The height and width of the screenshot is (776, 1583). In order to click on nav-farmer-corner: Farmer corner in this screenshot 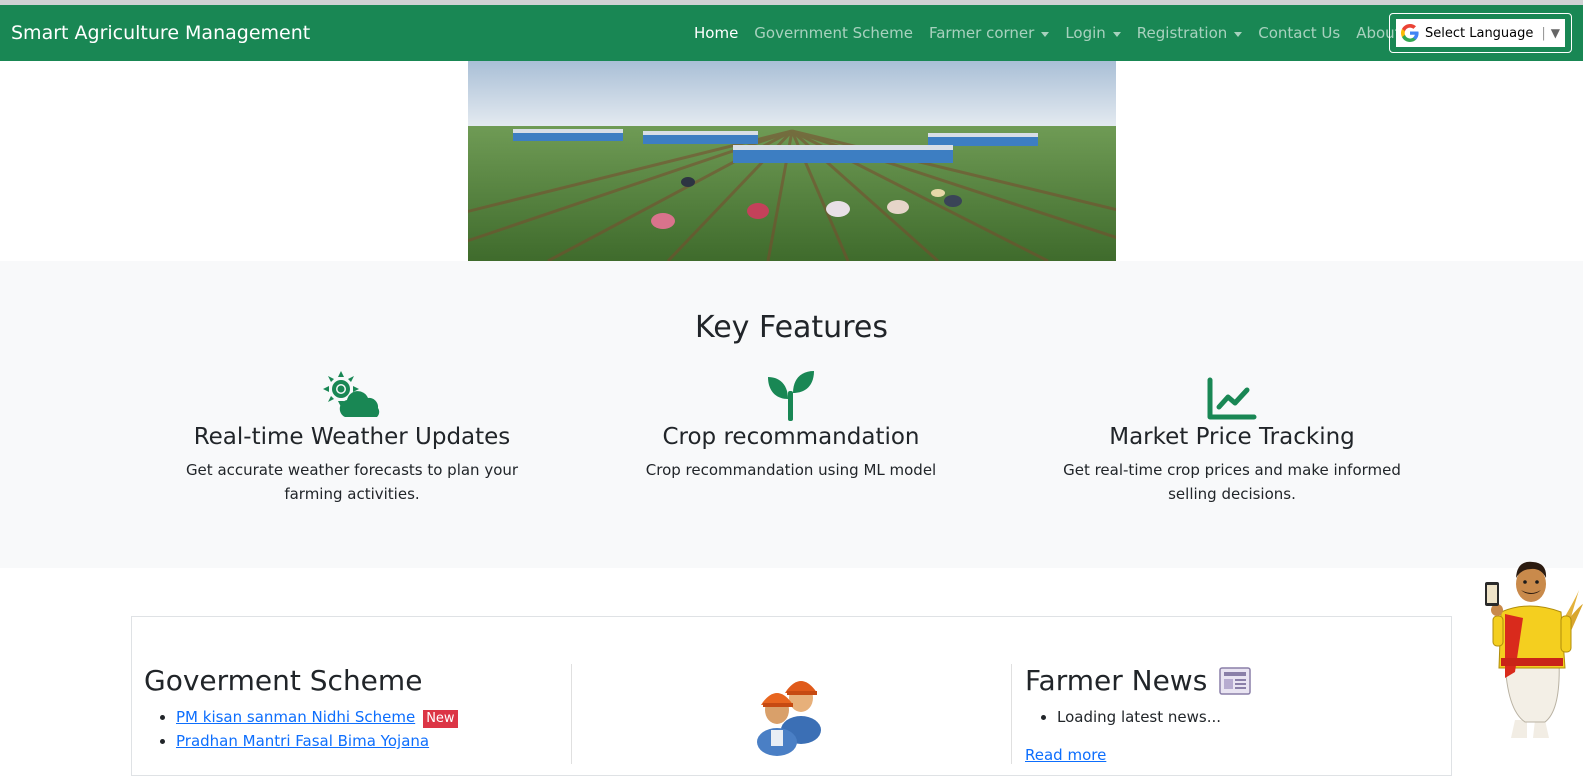, I will do `click(989, 33)`.